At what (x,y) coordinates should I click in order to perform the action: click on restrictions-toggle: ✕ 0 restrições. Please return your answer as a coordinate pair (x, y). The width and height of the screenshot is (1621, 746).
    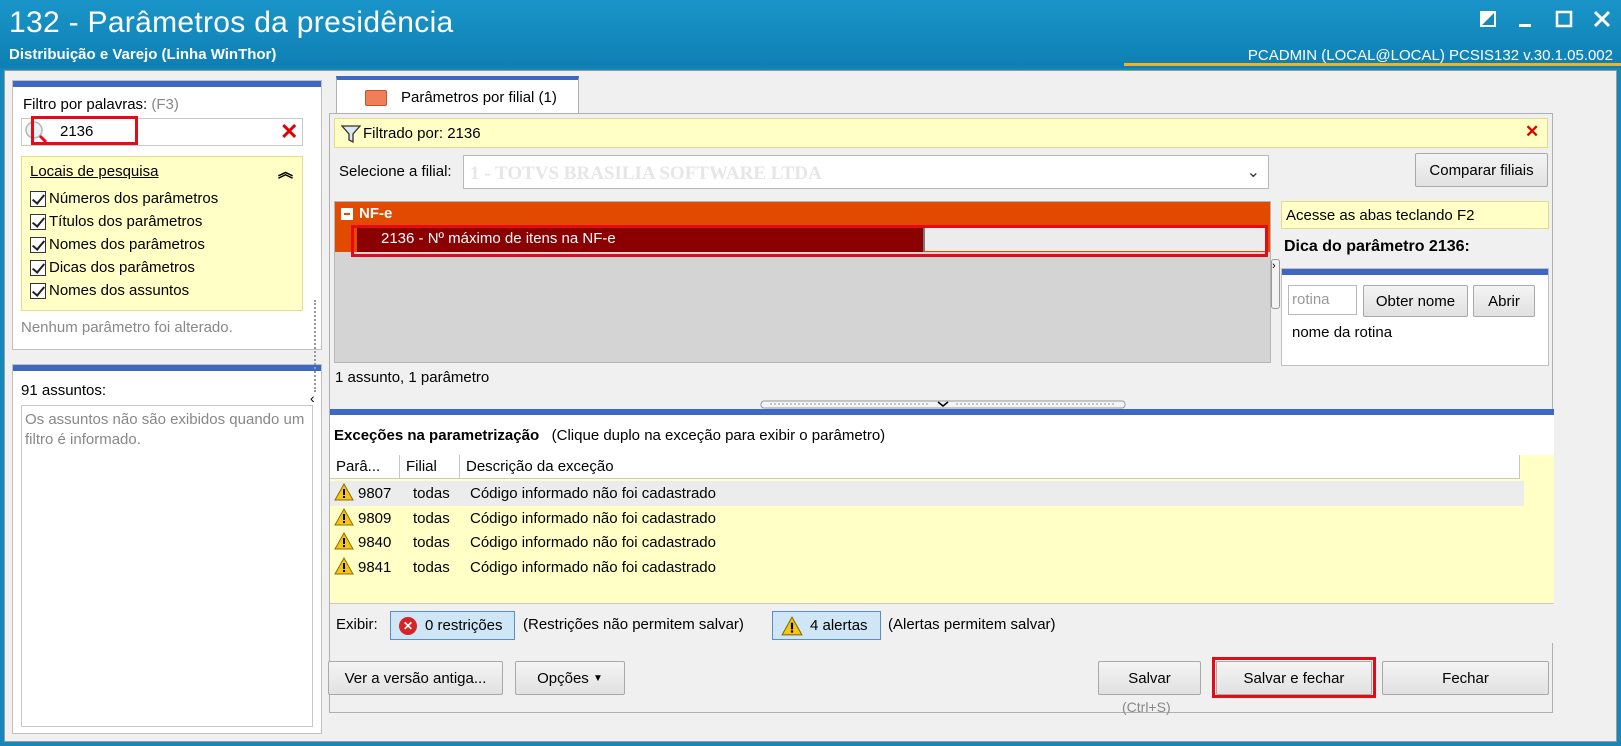
    Looking at the image, I should click on (452, 625).